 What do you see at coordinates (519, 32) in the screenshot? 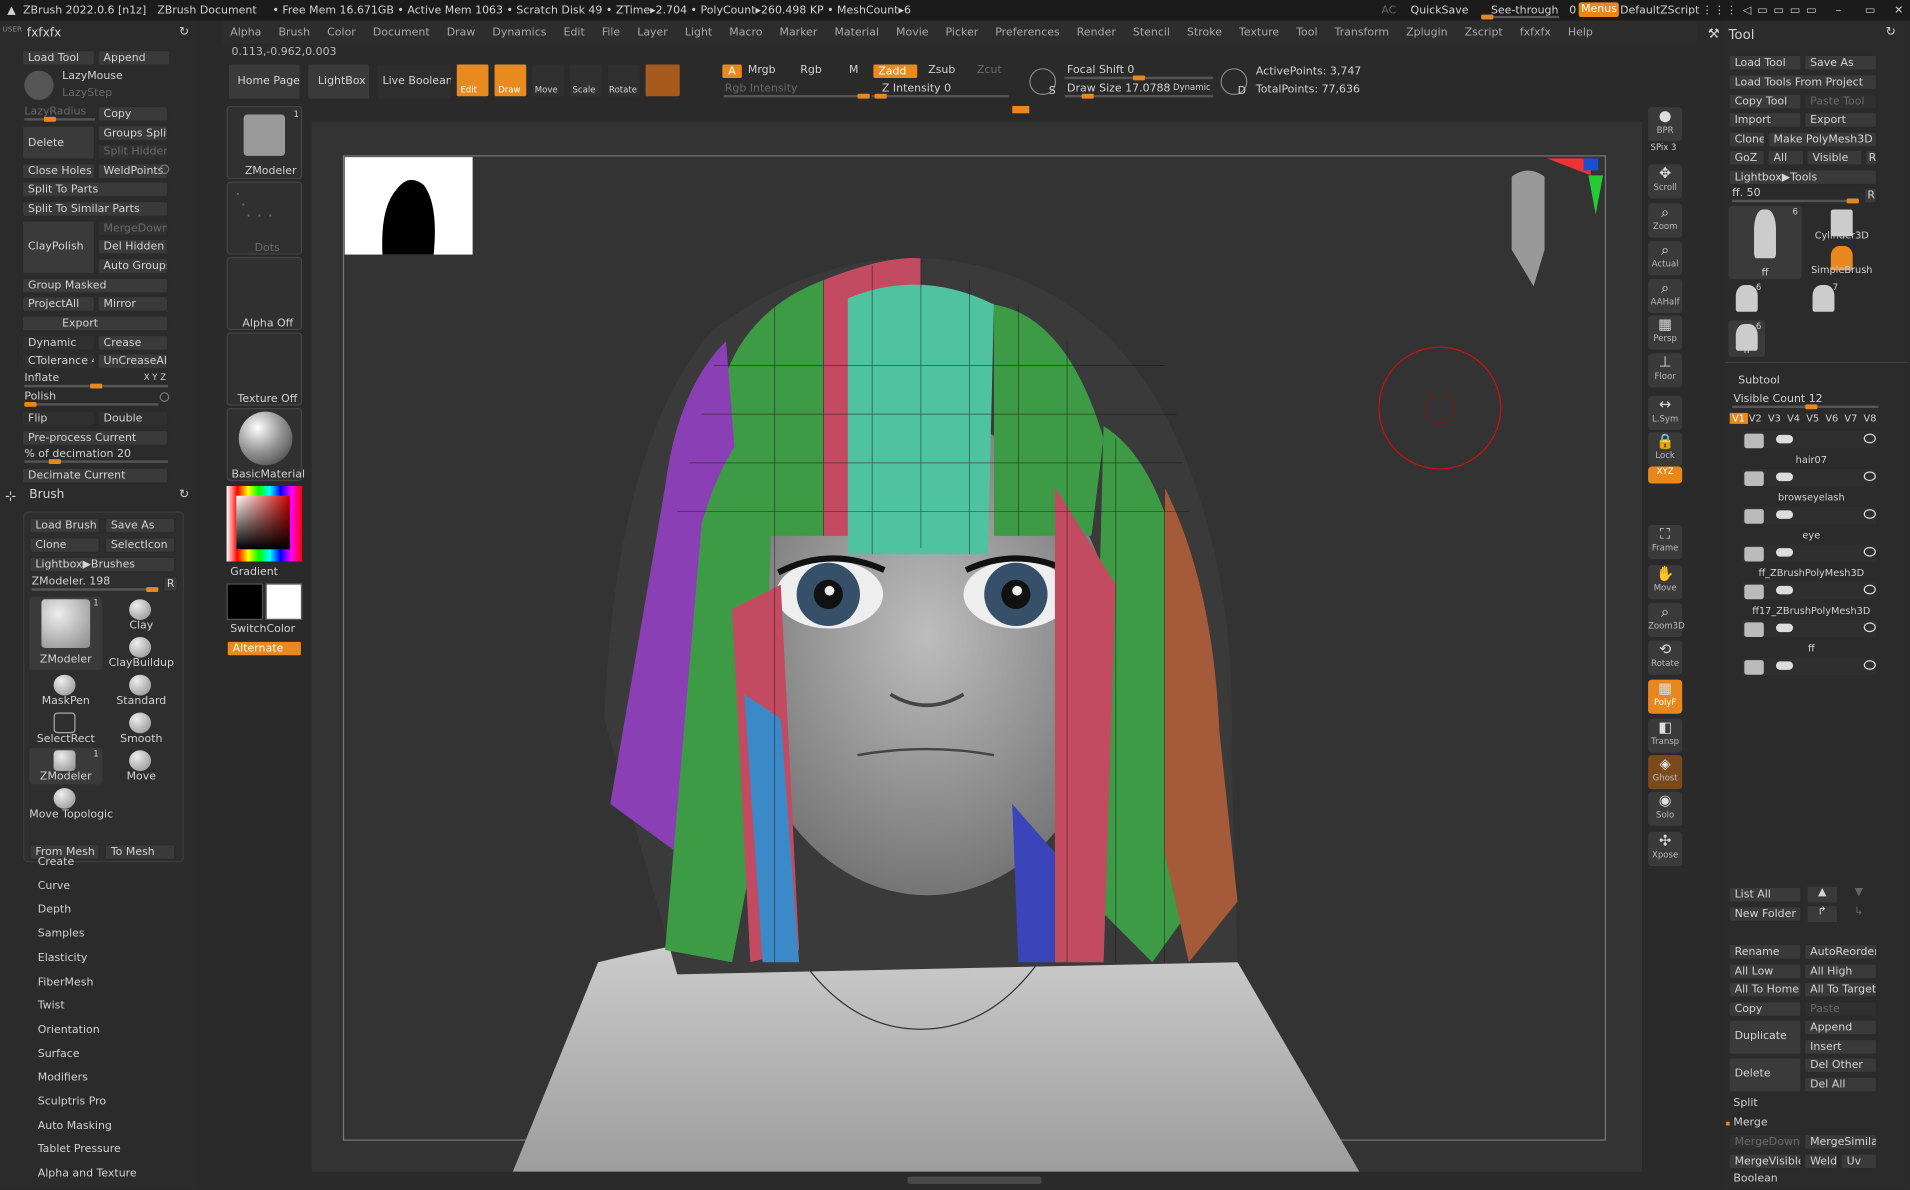
I see `menu-dynamics: Dynamics` at bounding box center [519, 32].